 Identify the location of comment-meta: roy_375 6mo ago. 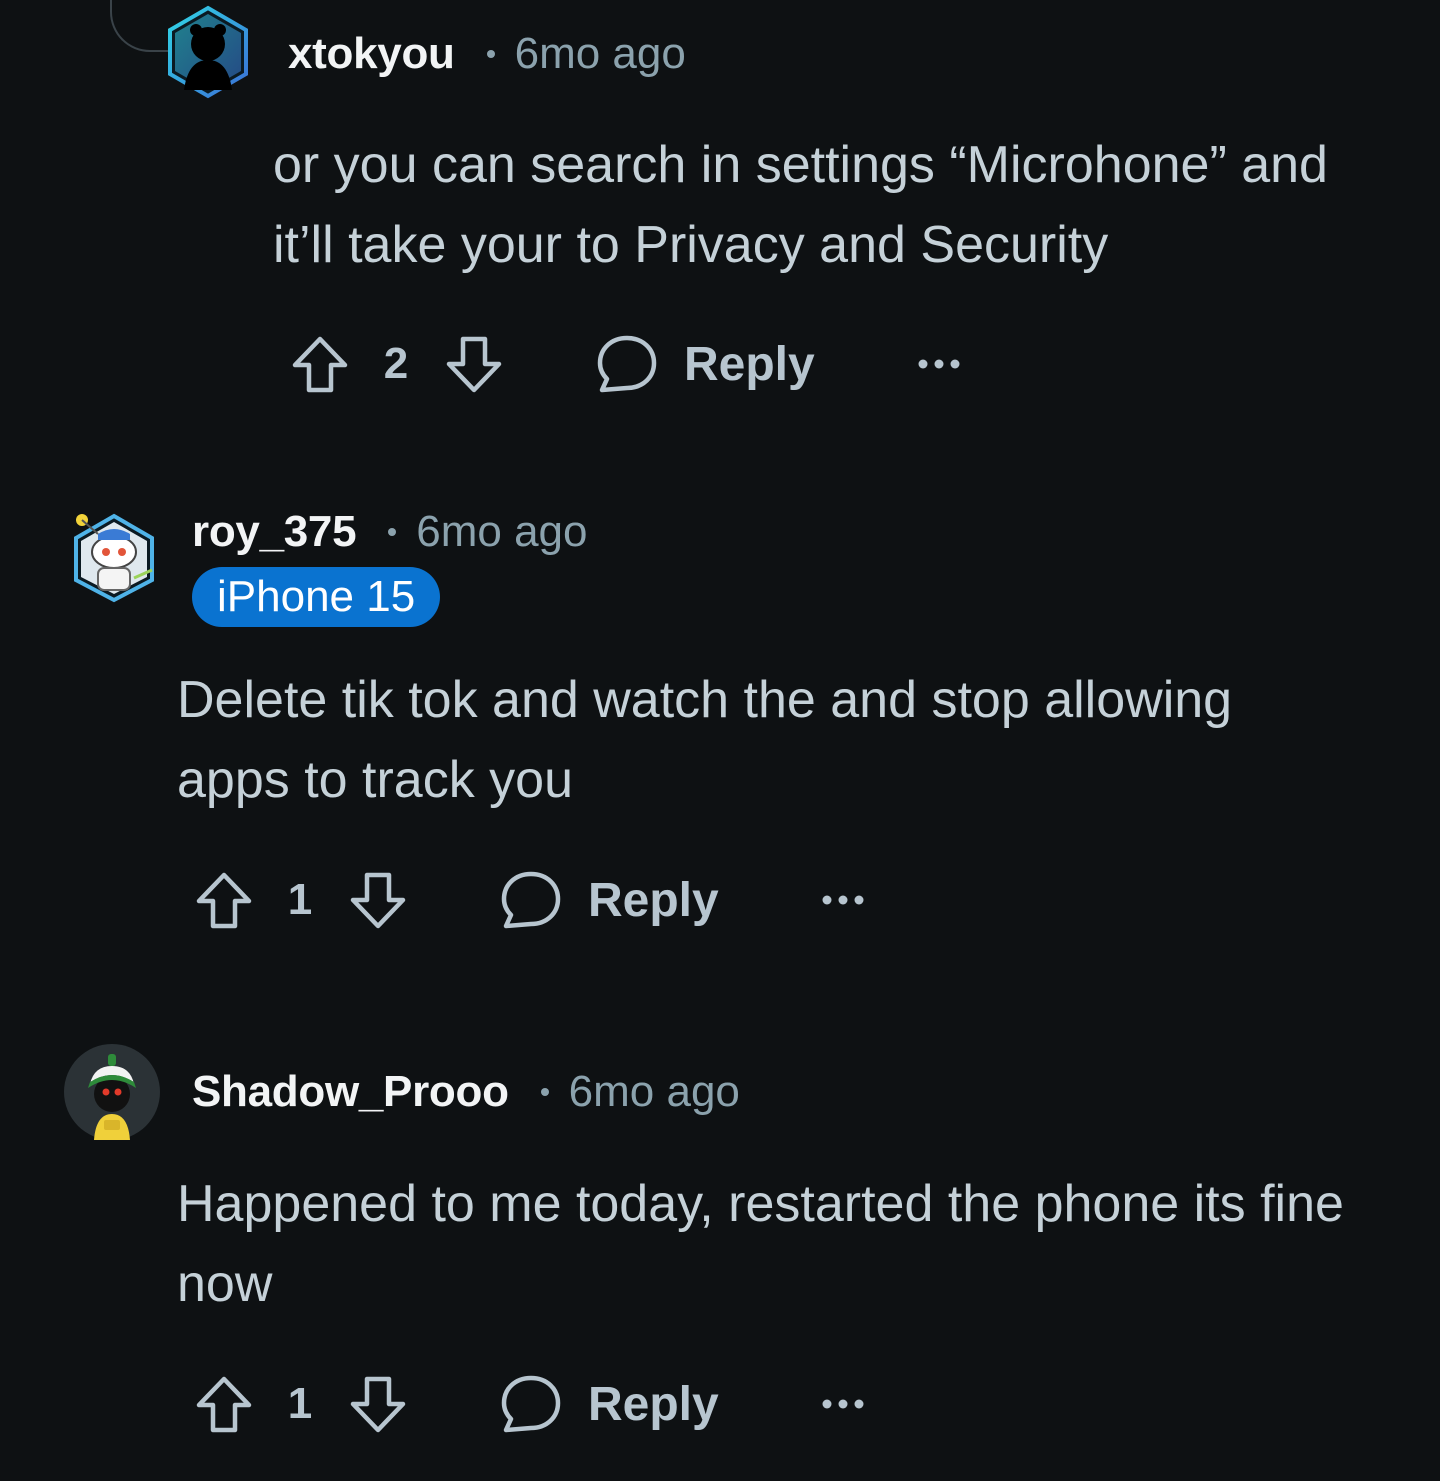
(390, 532).